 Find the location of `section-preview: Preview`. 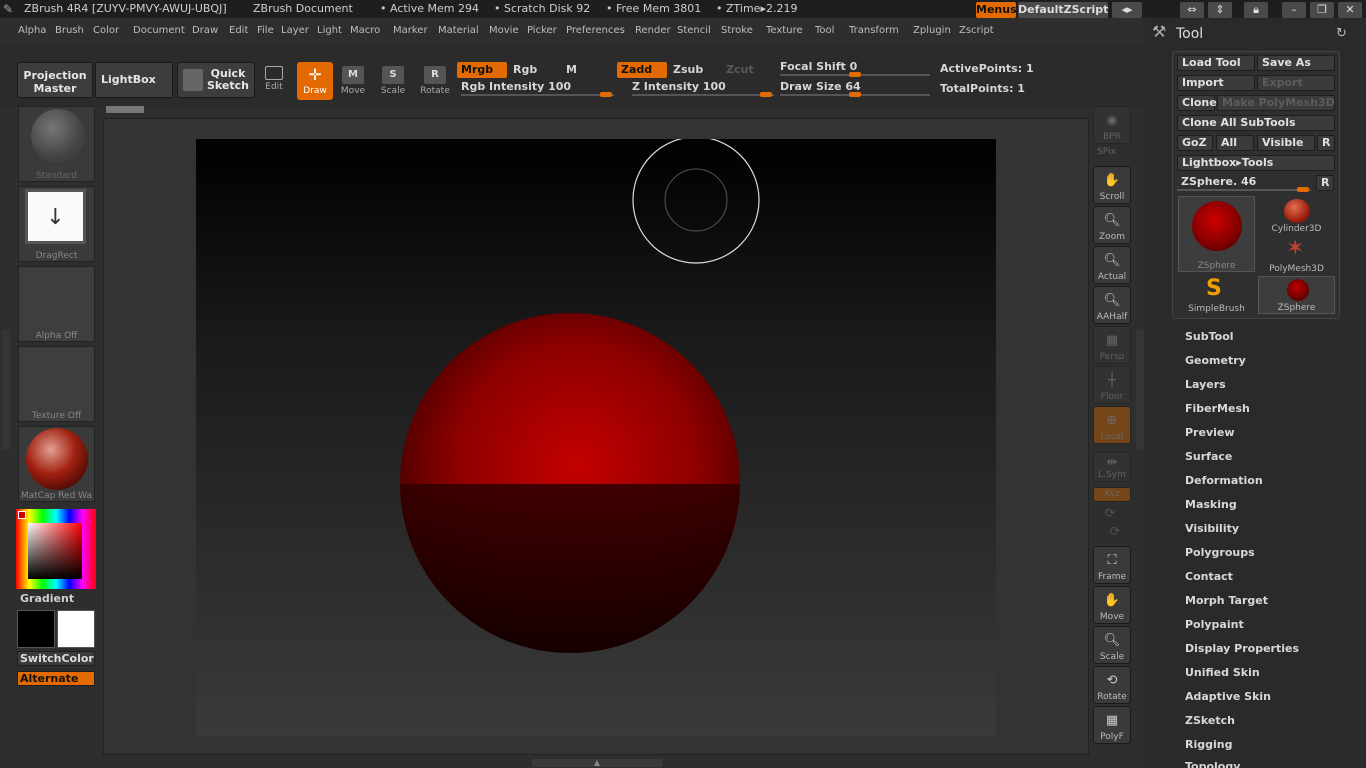

section-preview: Preview is located at coordinates (1210, 432).